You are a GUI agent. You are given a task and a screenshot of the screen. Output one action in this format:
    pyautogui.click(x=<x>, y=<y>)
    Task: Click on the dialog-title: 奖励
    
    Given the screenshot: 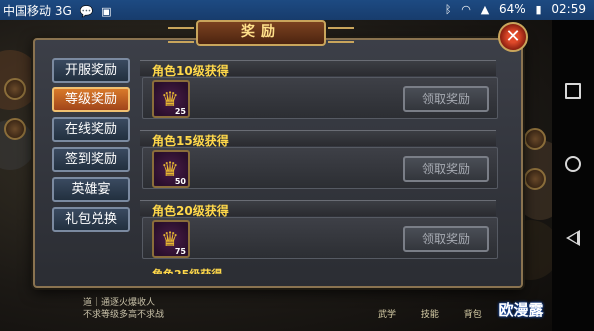 What is the action you would take?
    pyautogui.click(x=261, y=33)
    